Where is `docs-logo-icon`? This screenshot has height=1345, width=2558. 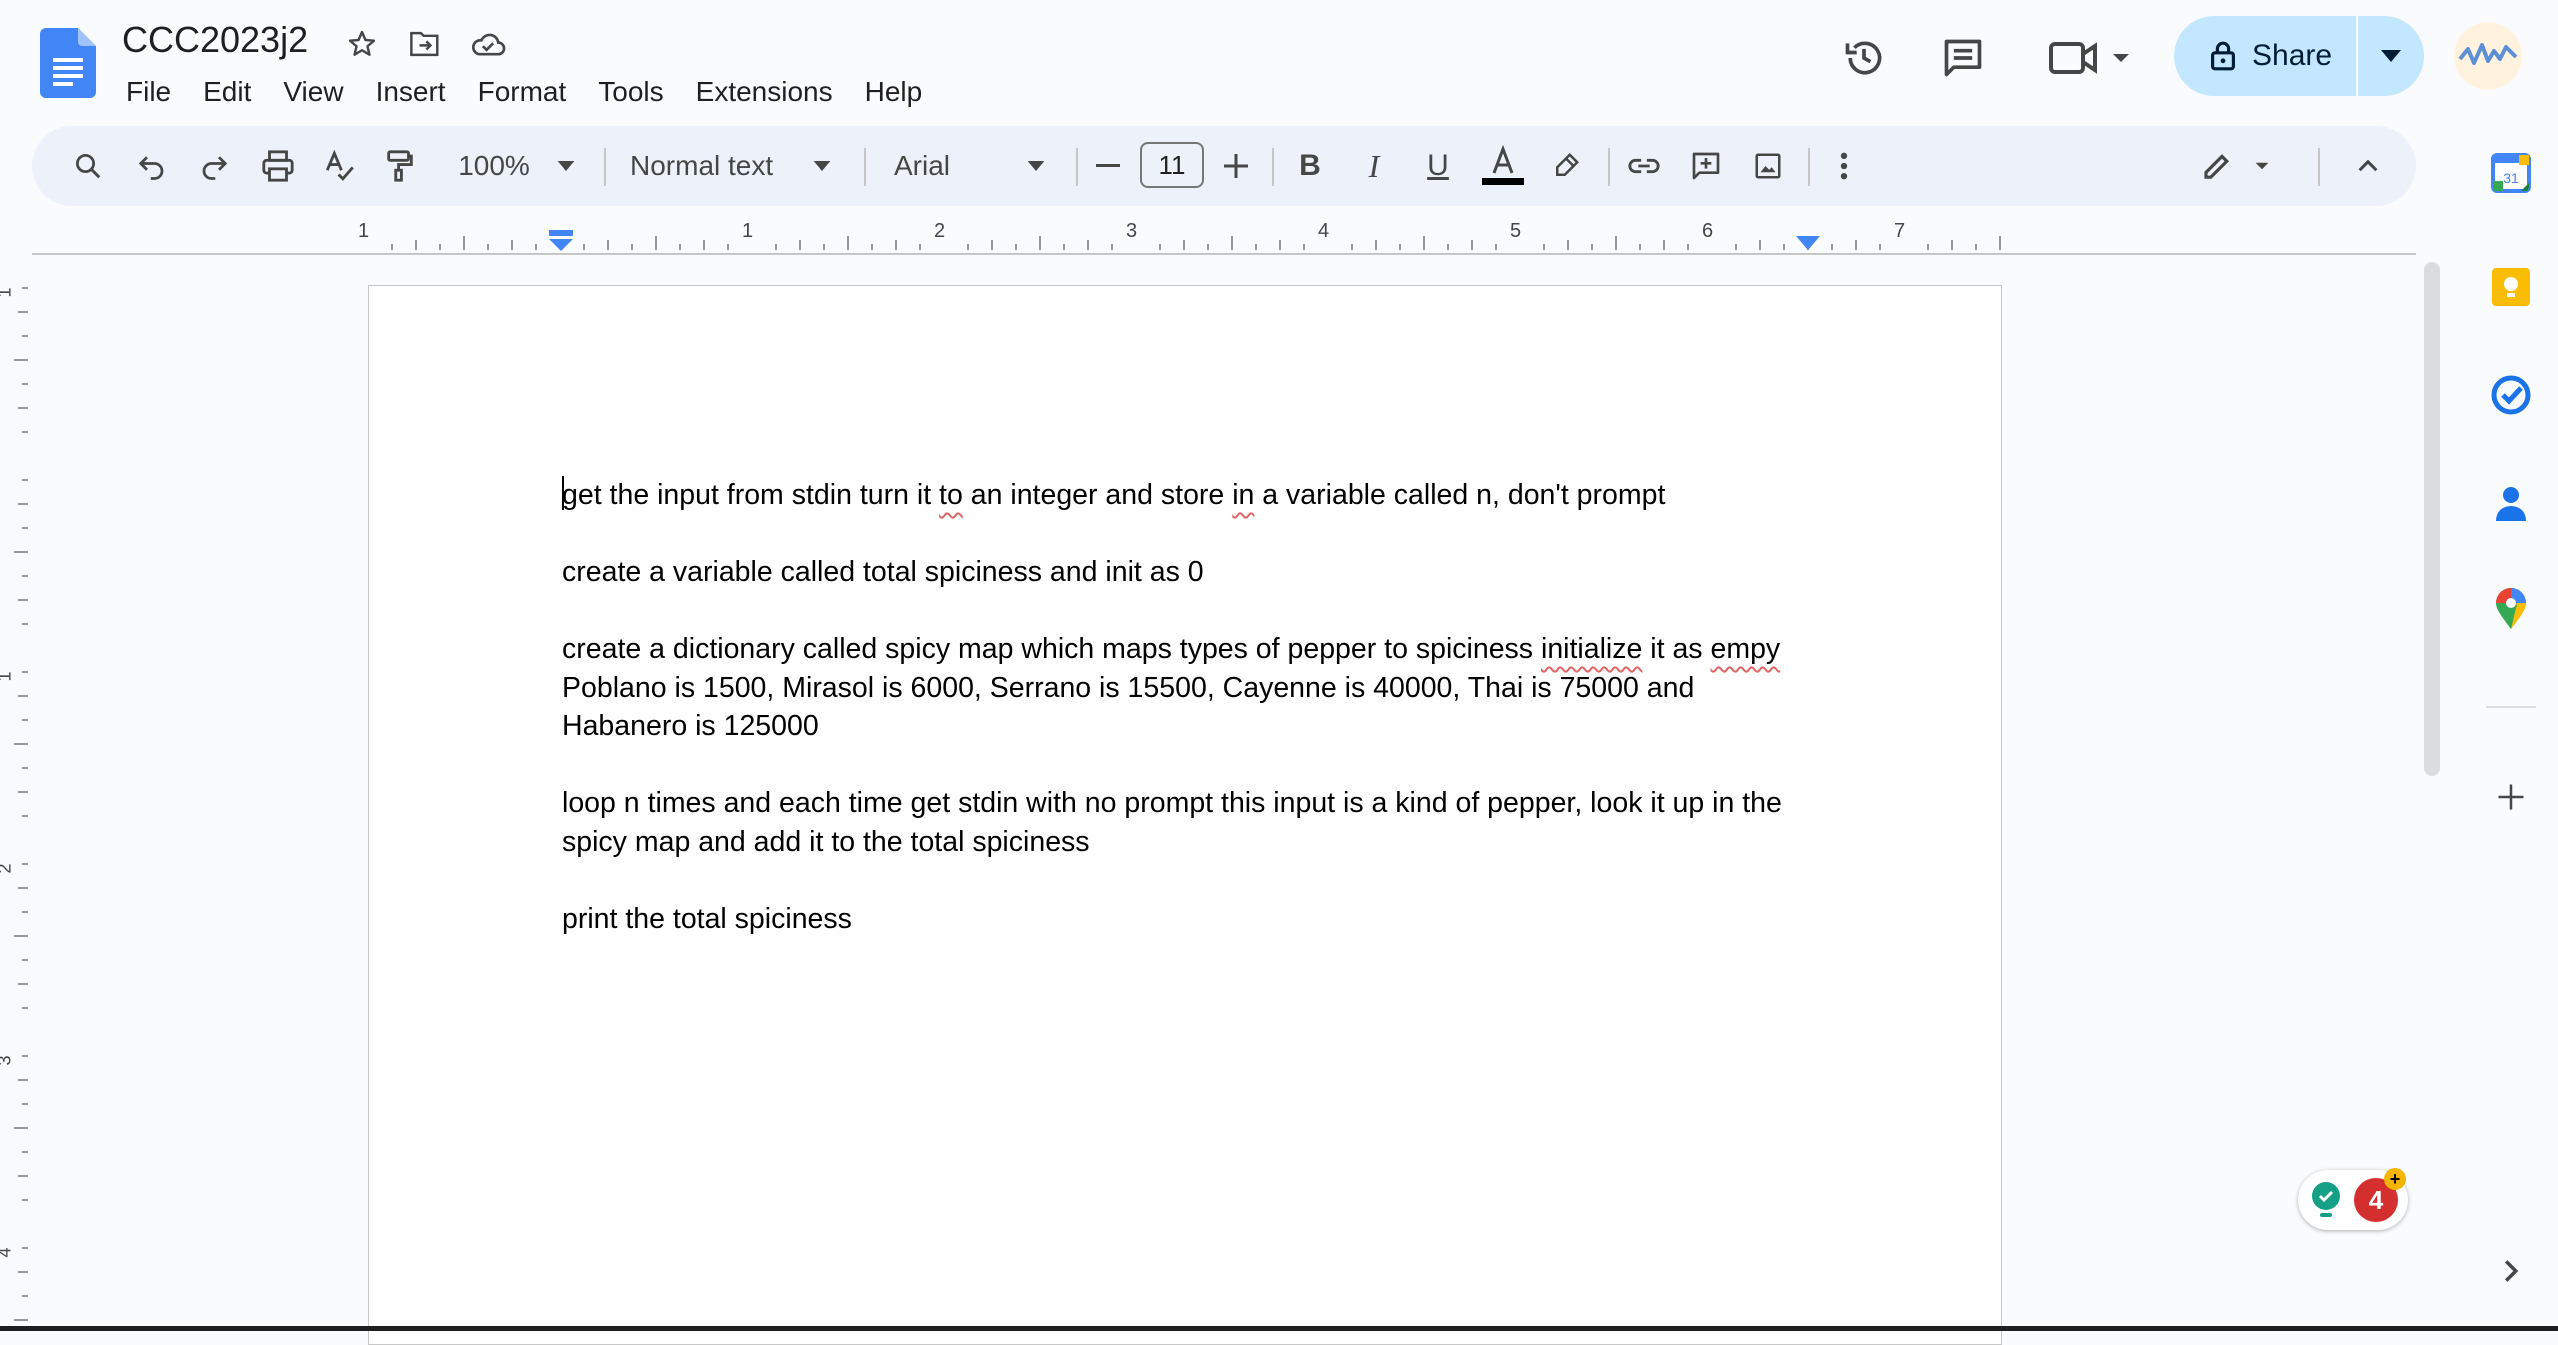
docs-logo-icon is located at coordinates (68, 63).